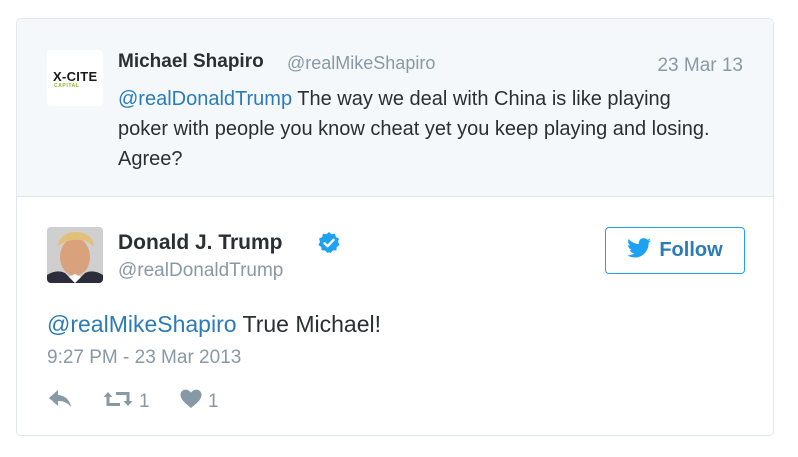  Describe the element at coordinates (142, 324) in the screenshot. I see `mention-link: @realMikeShapiro` at that location.